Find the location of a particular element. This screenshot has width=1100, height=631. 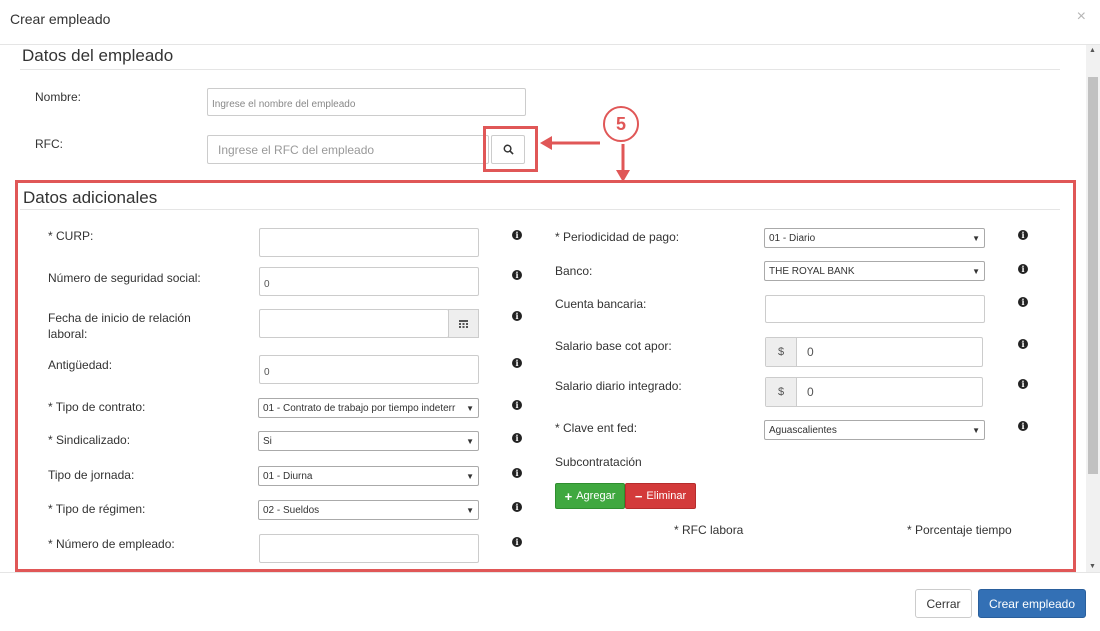

scroll-up-icon: ▲ is located at coordinates (1092, 50).